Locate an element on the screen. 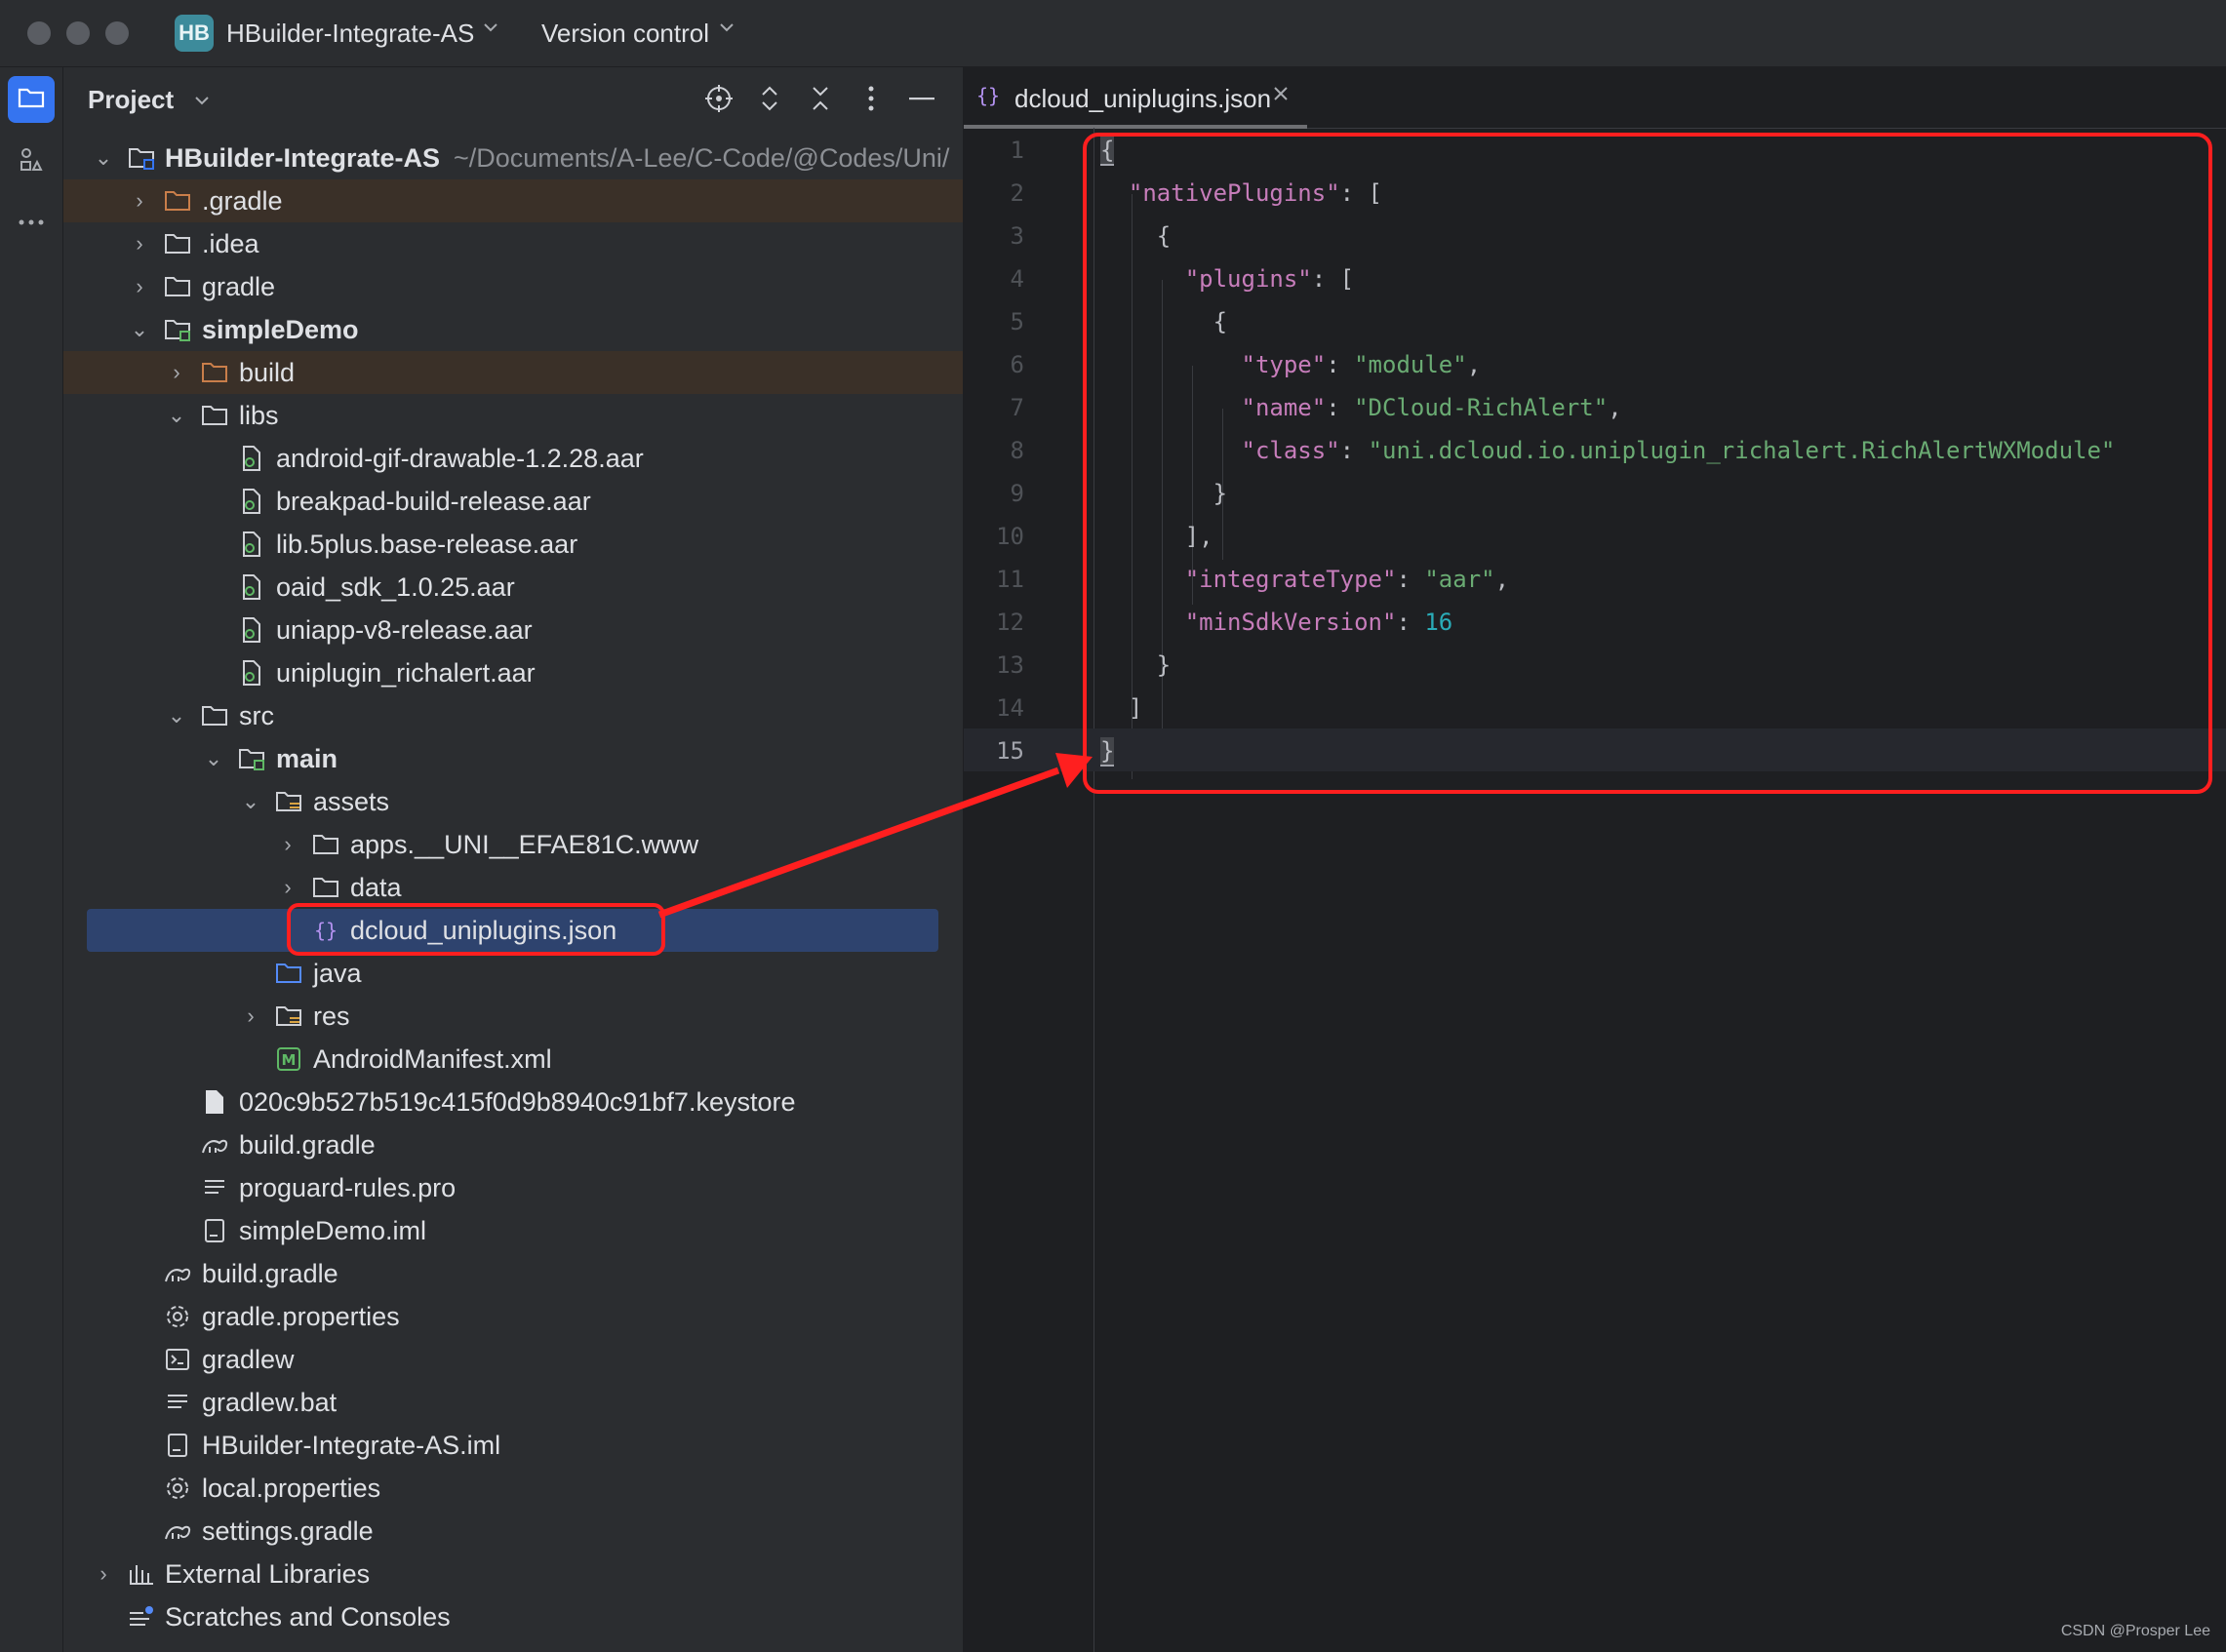 This screenshot has height=1652, width=2226. annotation-arrow-line is located at coordinates (858, 843).